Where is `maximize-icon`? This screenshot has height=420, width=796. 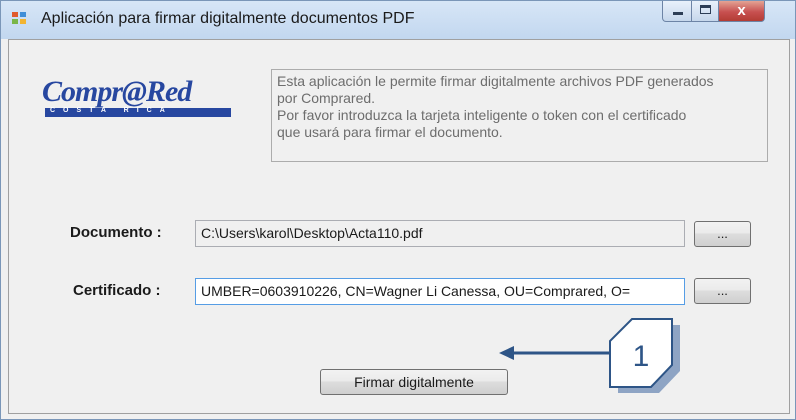 maximize-icon is located at coordinates (705, 9).